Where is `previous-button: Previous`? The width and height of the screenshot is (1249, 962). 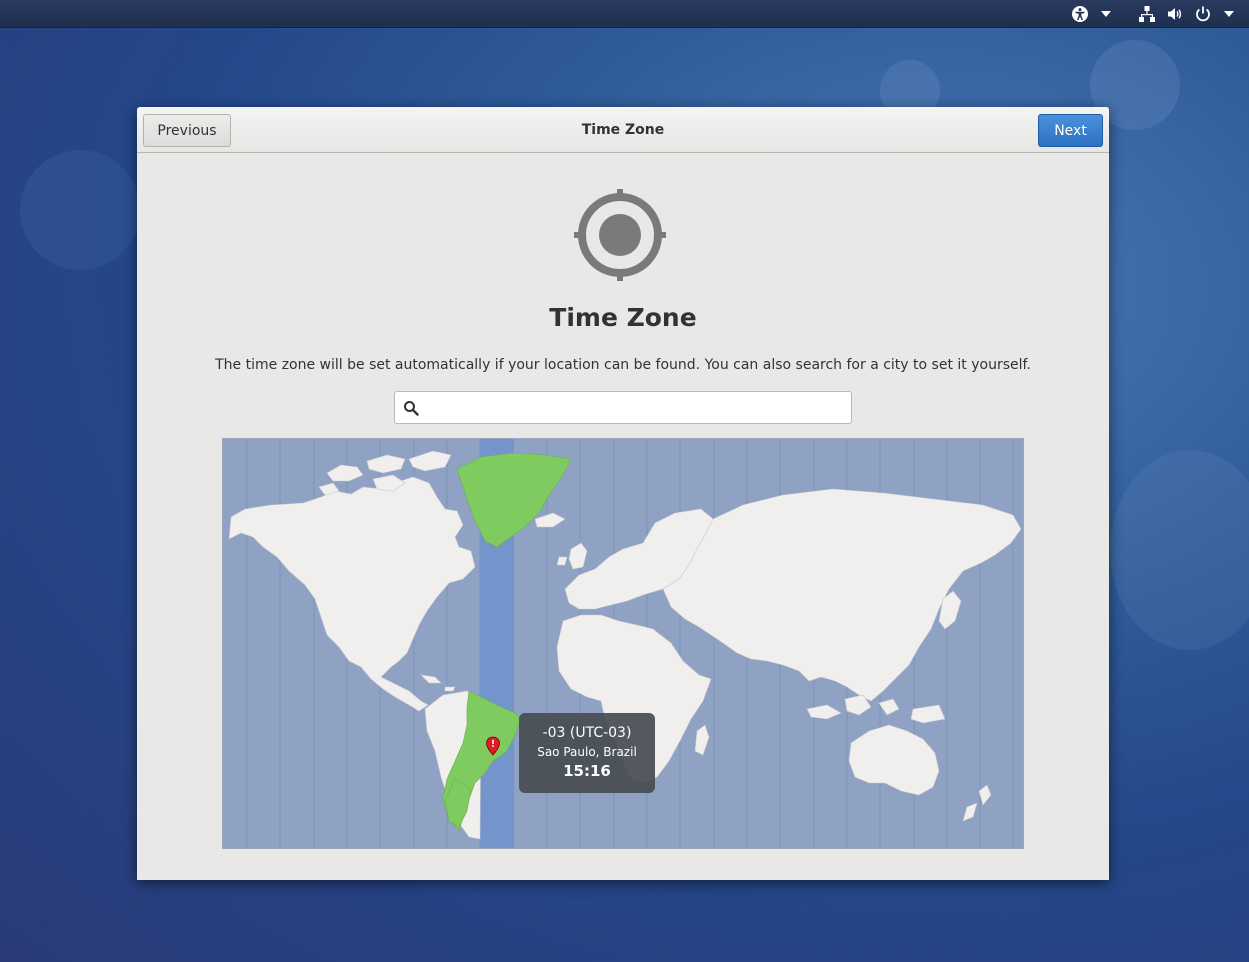 previous-button: Previous is located at coordinates (187, 130).